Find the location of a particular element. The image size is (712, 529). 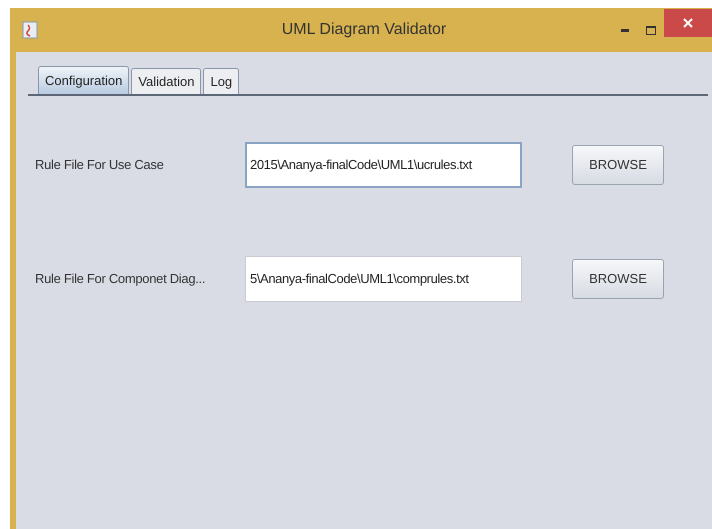

tab: Configuration is located at coordinates (84, 80).